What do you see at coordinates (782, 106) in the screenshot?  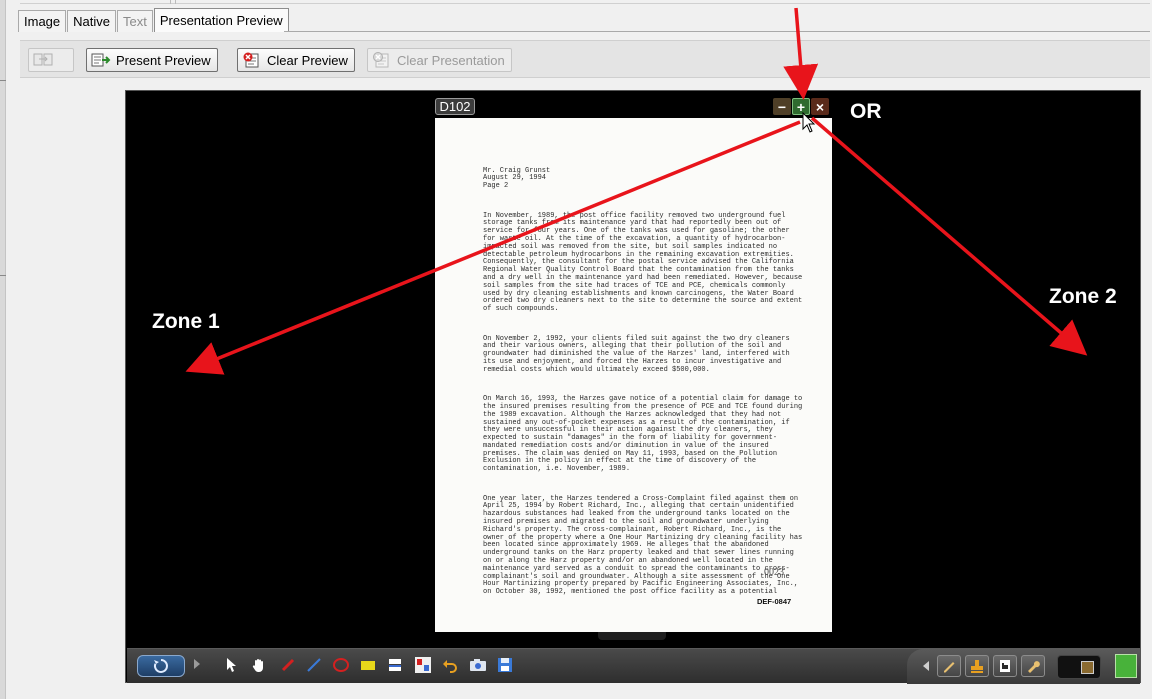 I see `zoom-out-button: −` at bounding box center [782, 106].